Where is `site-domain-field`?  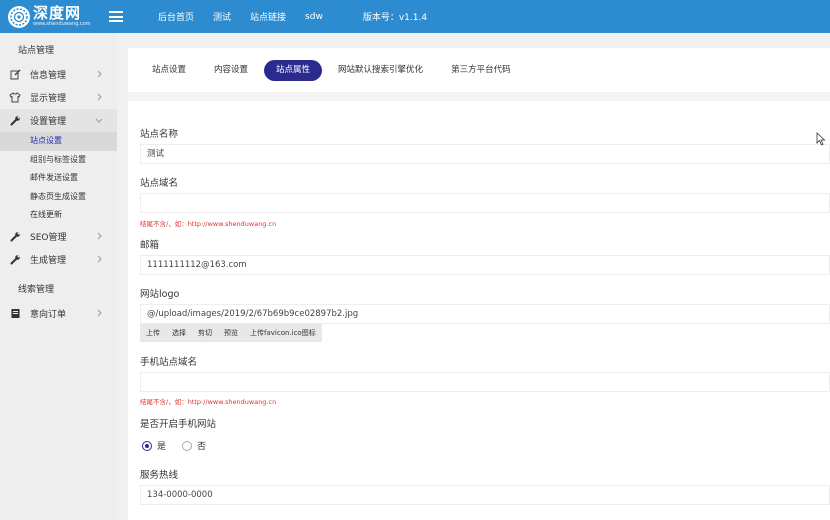
site-domain-field is located at coordinates (485, 203).